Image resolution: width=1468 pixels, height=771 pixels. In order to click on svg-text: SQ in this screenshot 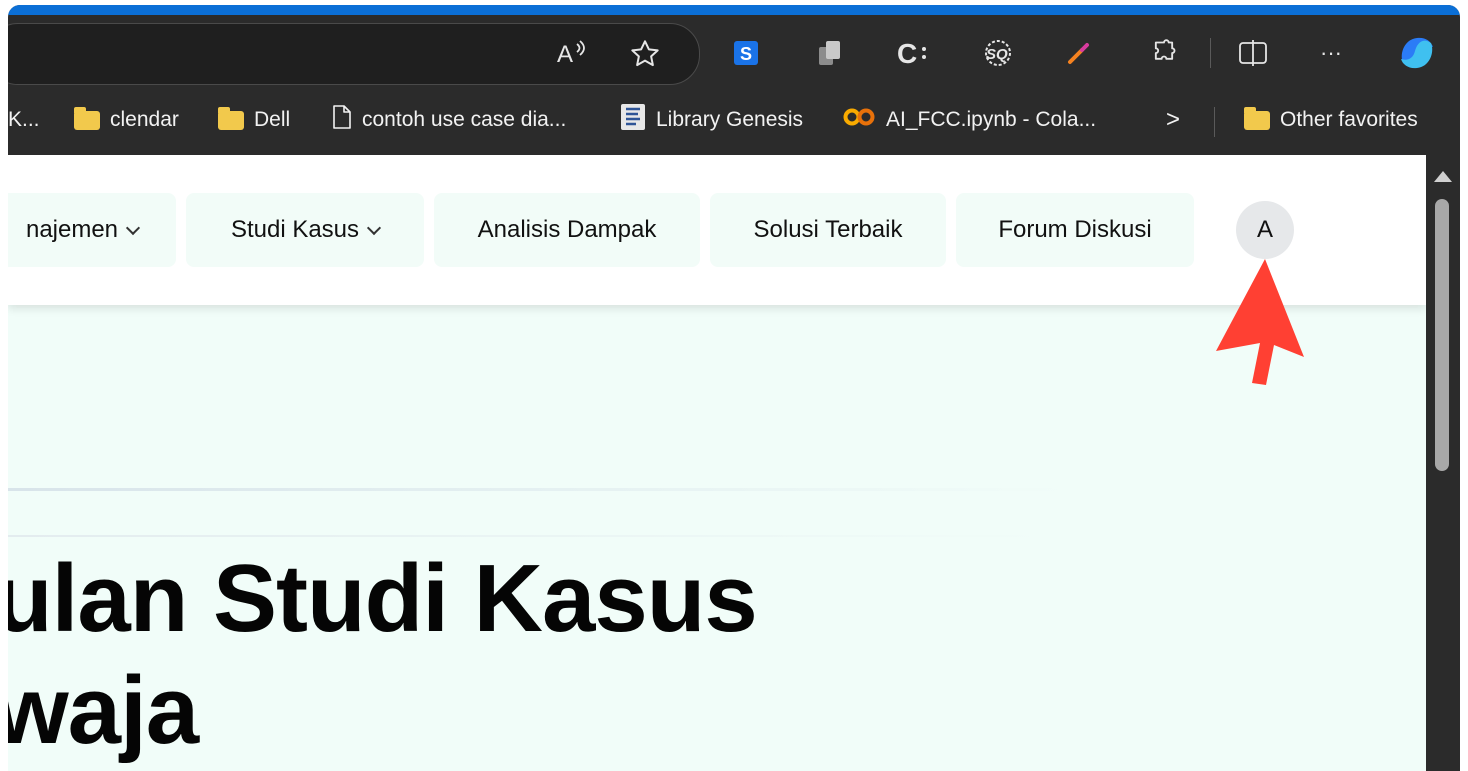, I will do `click(997, 54)`.